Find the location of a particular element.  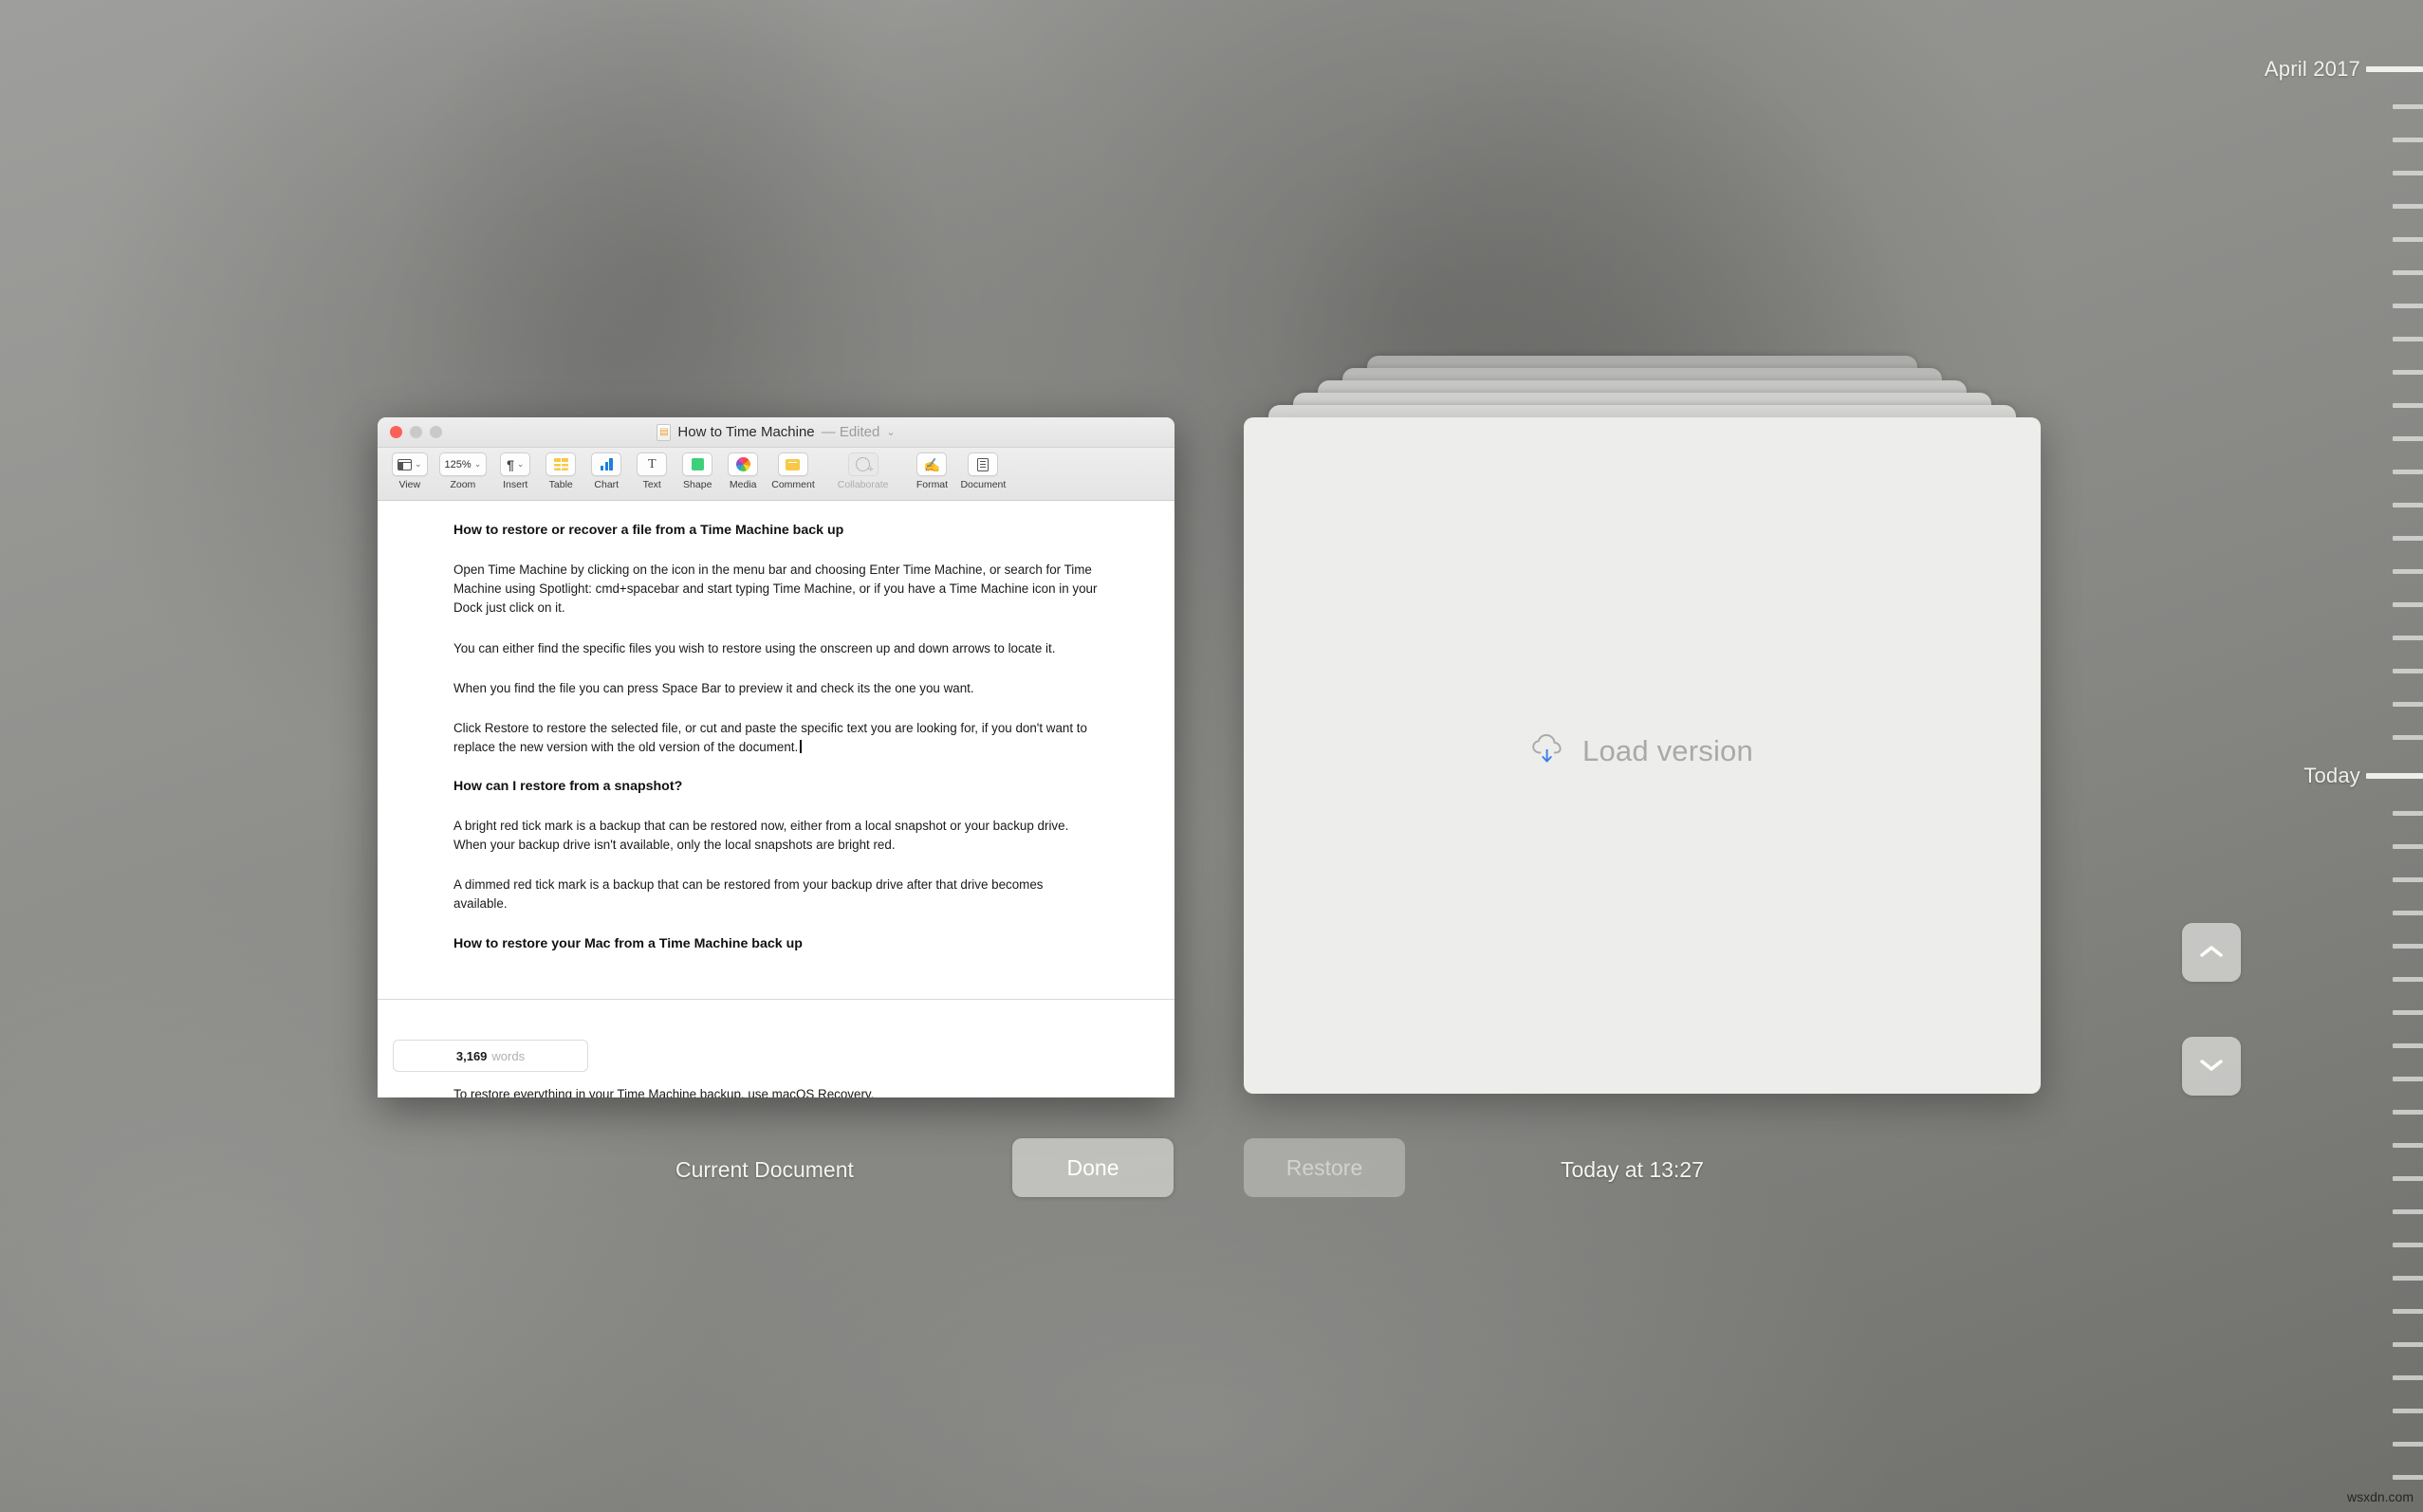

traffic-light-buttons is located at coordinates (416, 432).